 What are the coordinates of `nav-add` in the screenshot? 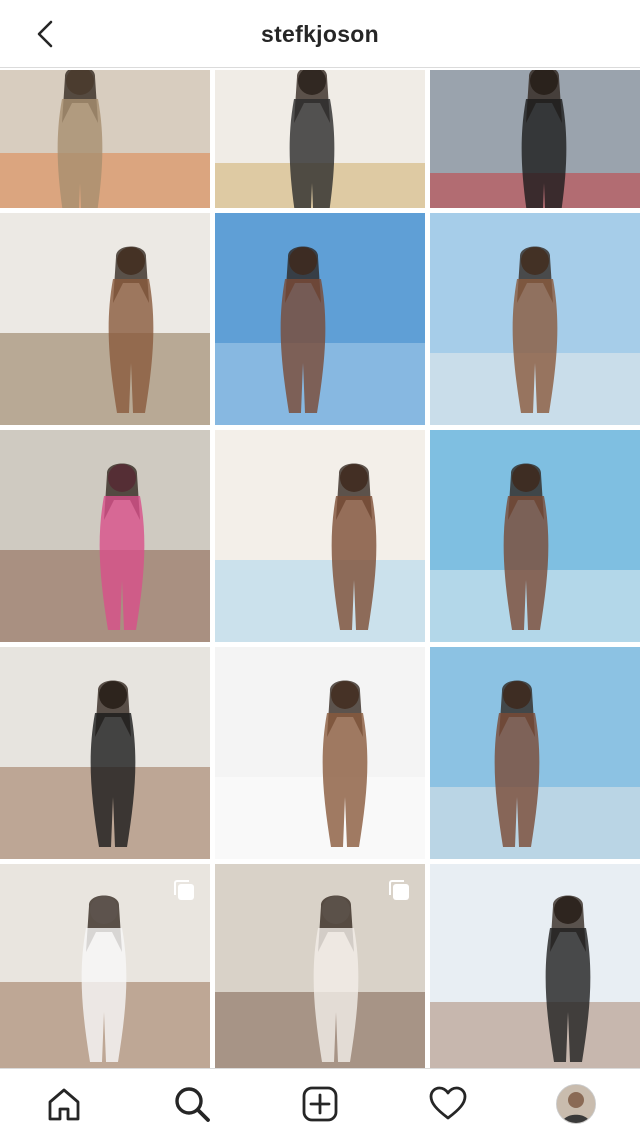 It's located at (320, 1104).